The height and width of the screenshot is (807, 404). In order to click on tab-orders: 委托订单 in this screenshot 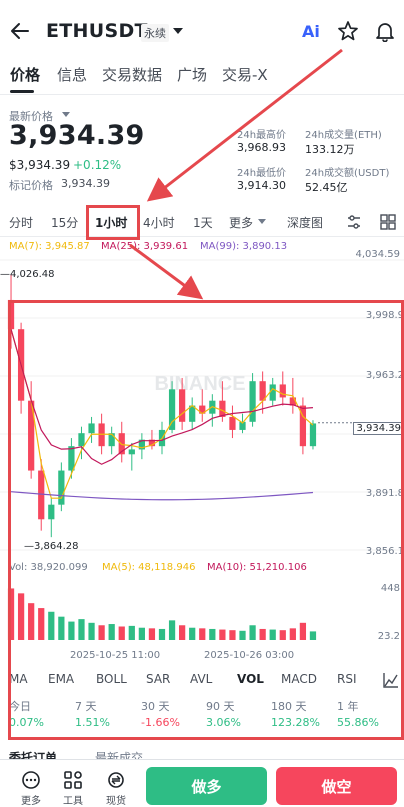, I will do `click(33, 754)`.